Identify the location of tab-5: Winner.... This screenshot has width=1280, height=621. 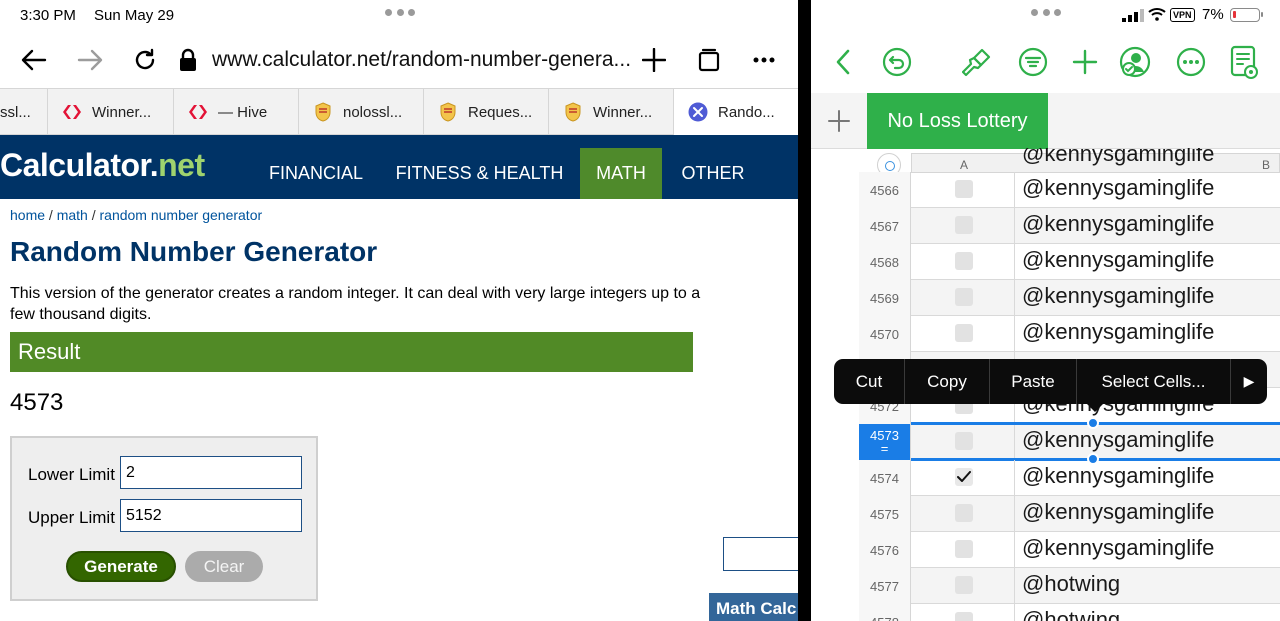
(611, 112).